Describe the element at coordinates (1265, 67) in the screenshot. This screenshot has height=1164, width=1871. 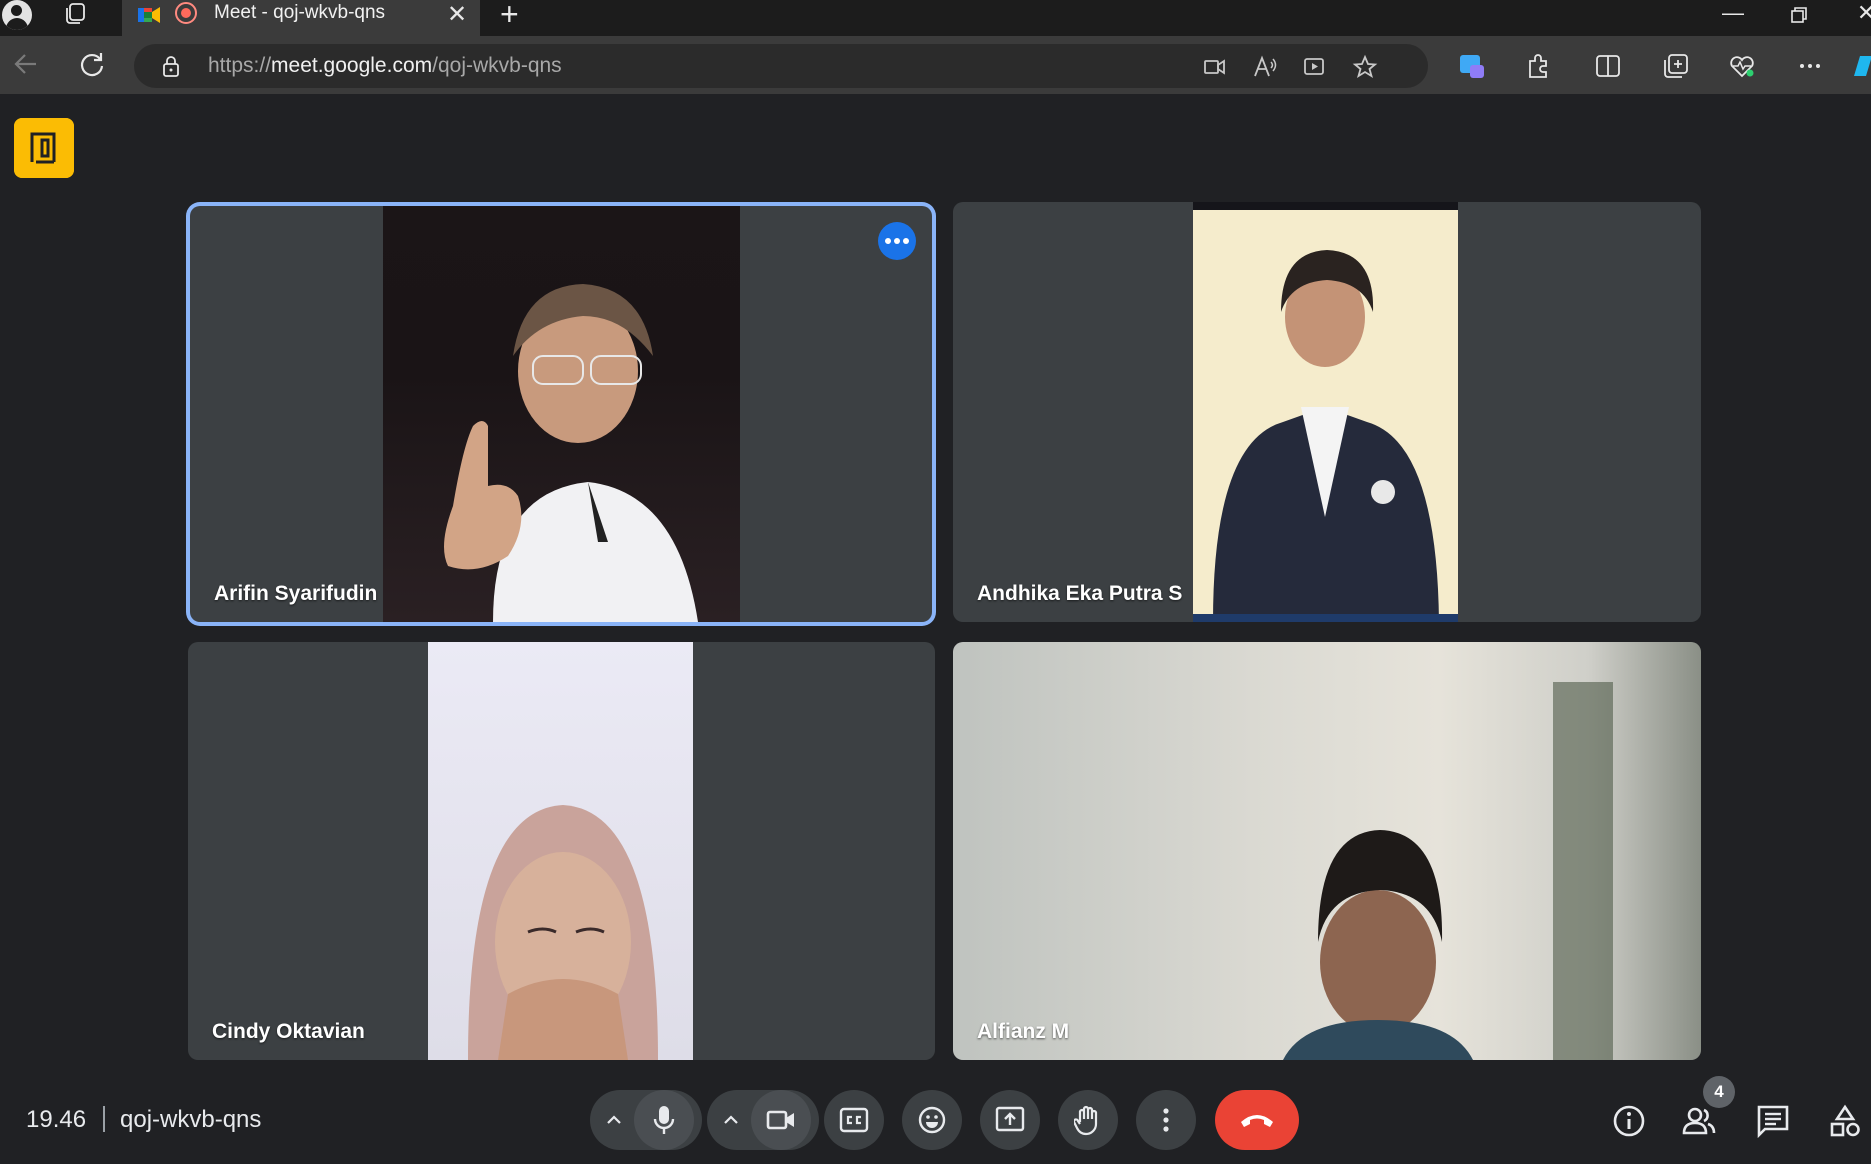
I see `read-aloud-icon` at that location.